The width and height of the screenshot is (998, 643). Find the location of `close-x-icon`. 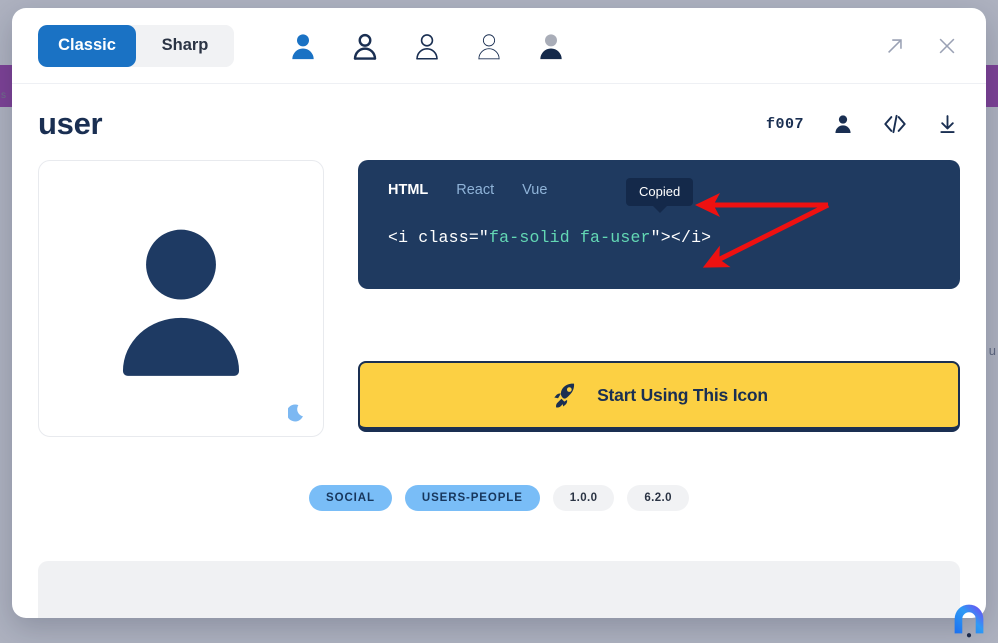

close-x-icon is located at coordinates (947, 45).